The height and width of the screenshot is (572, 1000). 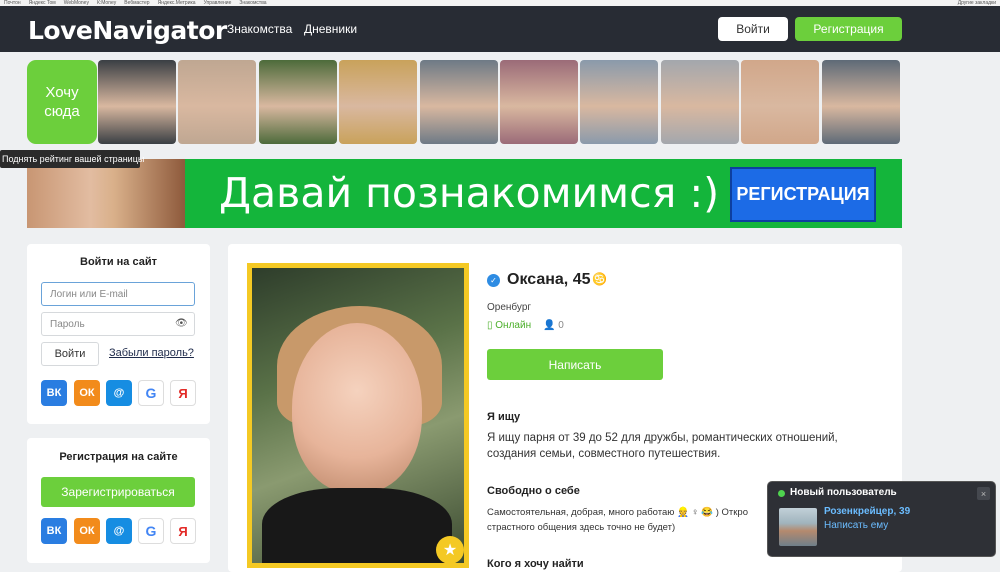 I want to click on profile-photo: ★, so click(x=358, y=415).